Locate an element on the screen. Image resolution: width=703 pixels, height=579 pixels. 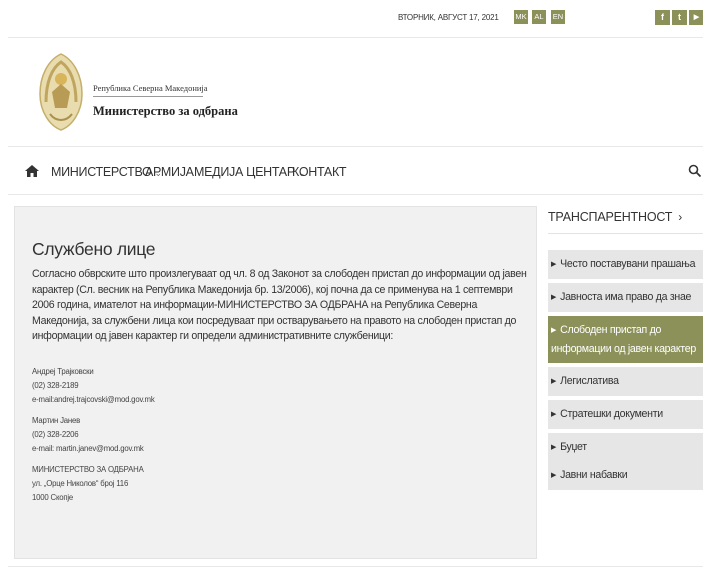
home-icon is located at coordinates (32, 171).